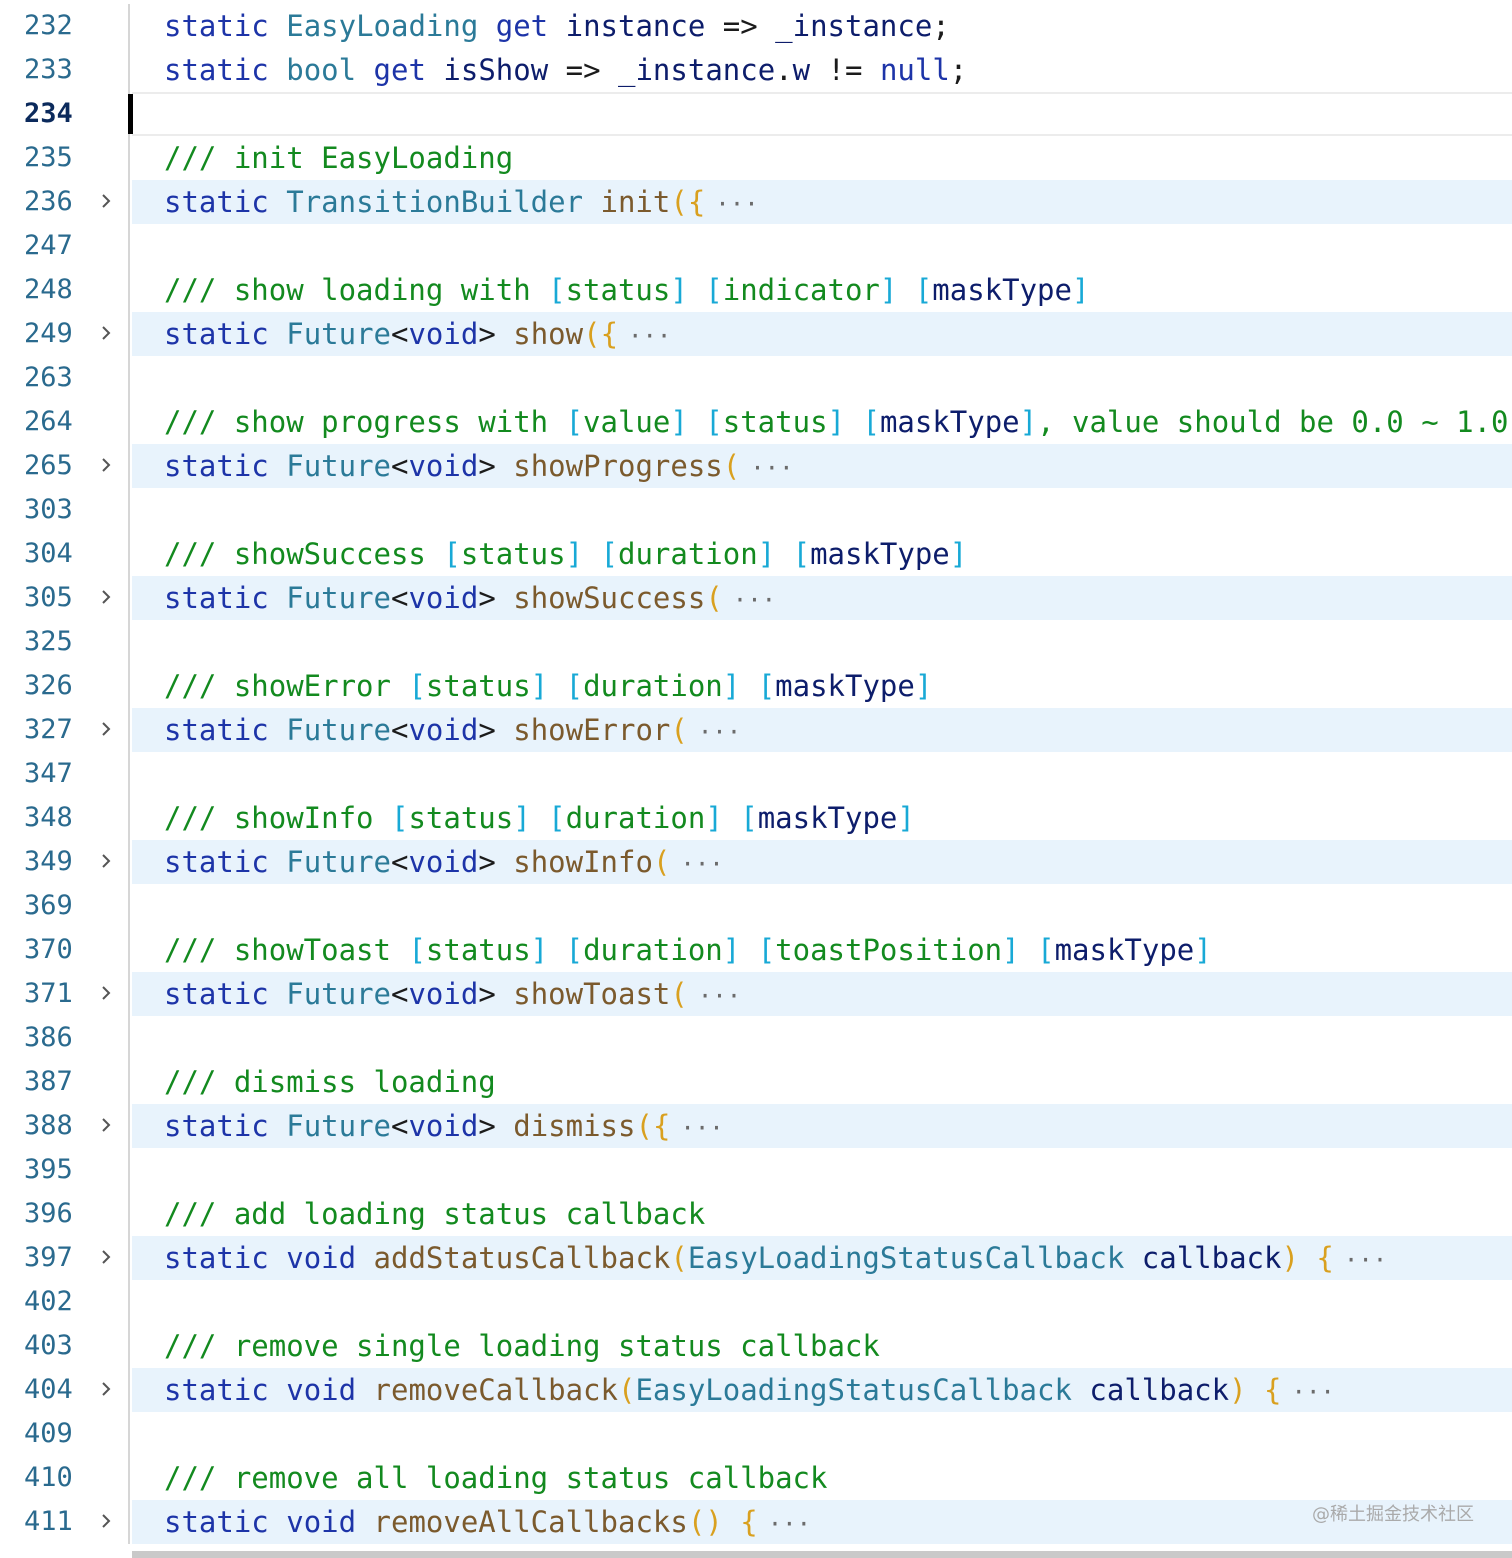 The height and width of the screenshot is (1558, 1512). What do you see at coordinates (417, 334) in the screenshot?
I see `code-text: static Future<void> show({···` at bounding box center [417, 334].